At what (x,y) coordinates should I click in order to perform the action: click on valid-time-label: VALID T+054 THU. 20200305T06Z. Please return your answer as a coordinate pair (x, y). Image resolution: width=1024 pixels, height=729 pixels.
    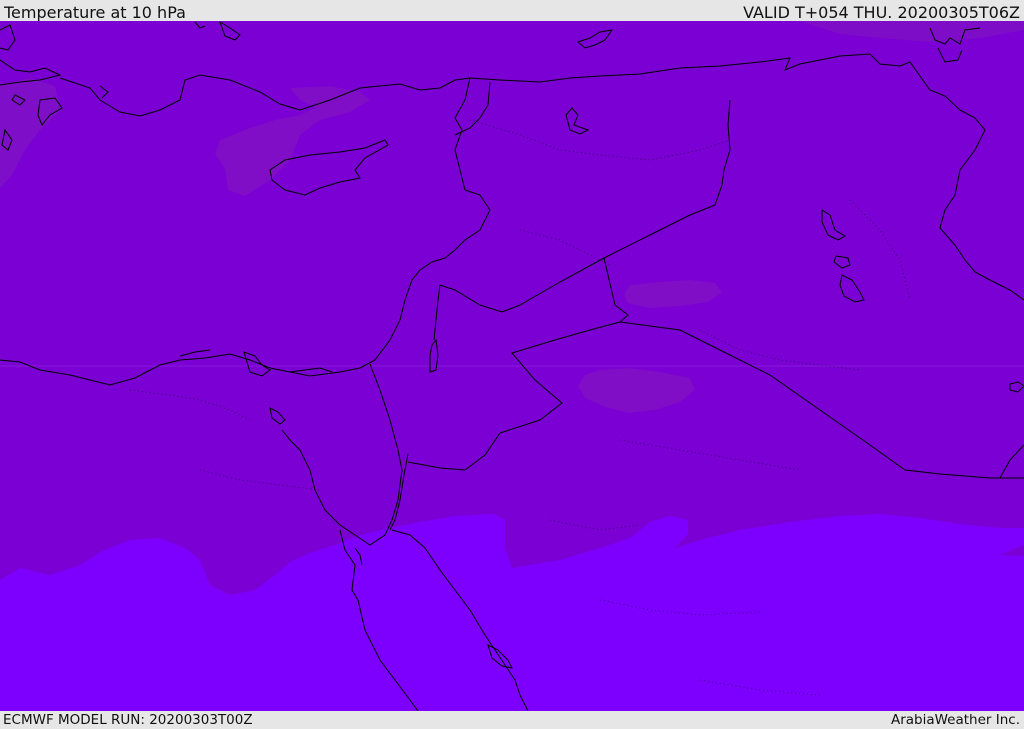
    Looking at the image, I should click on (881, 12).